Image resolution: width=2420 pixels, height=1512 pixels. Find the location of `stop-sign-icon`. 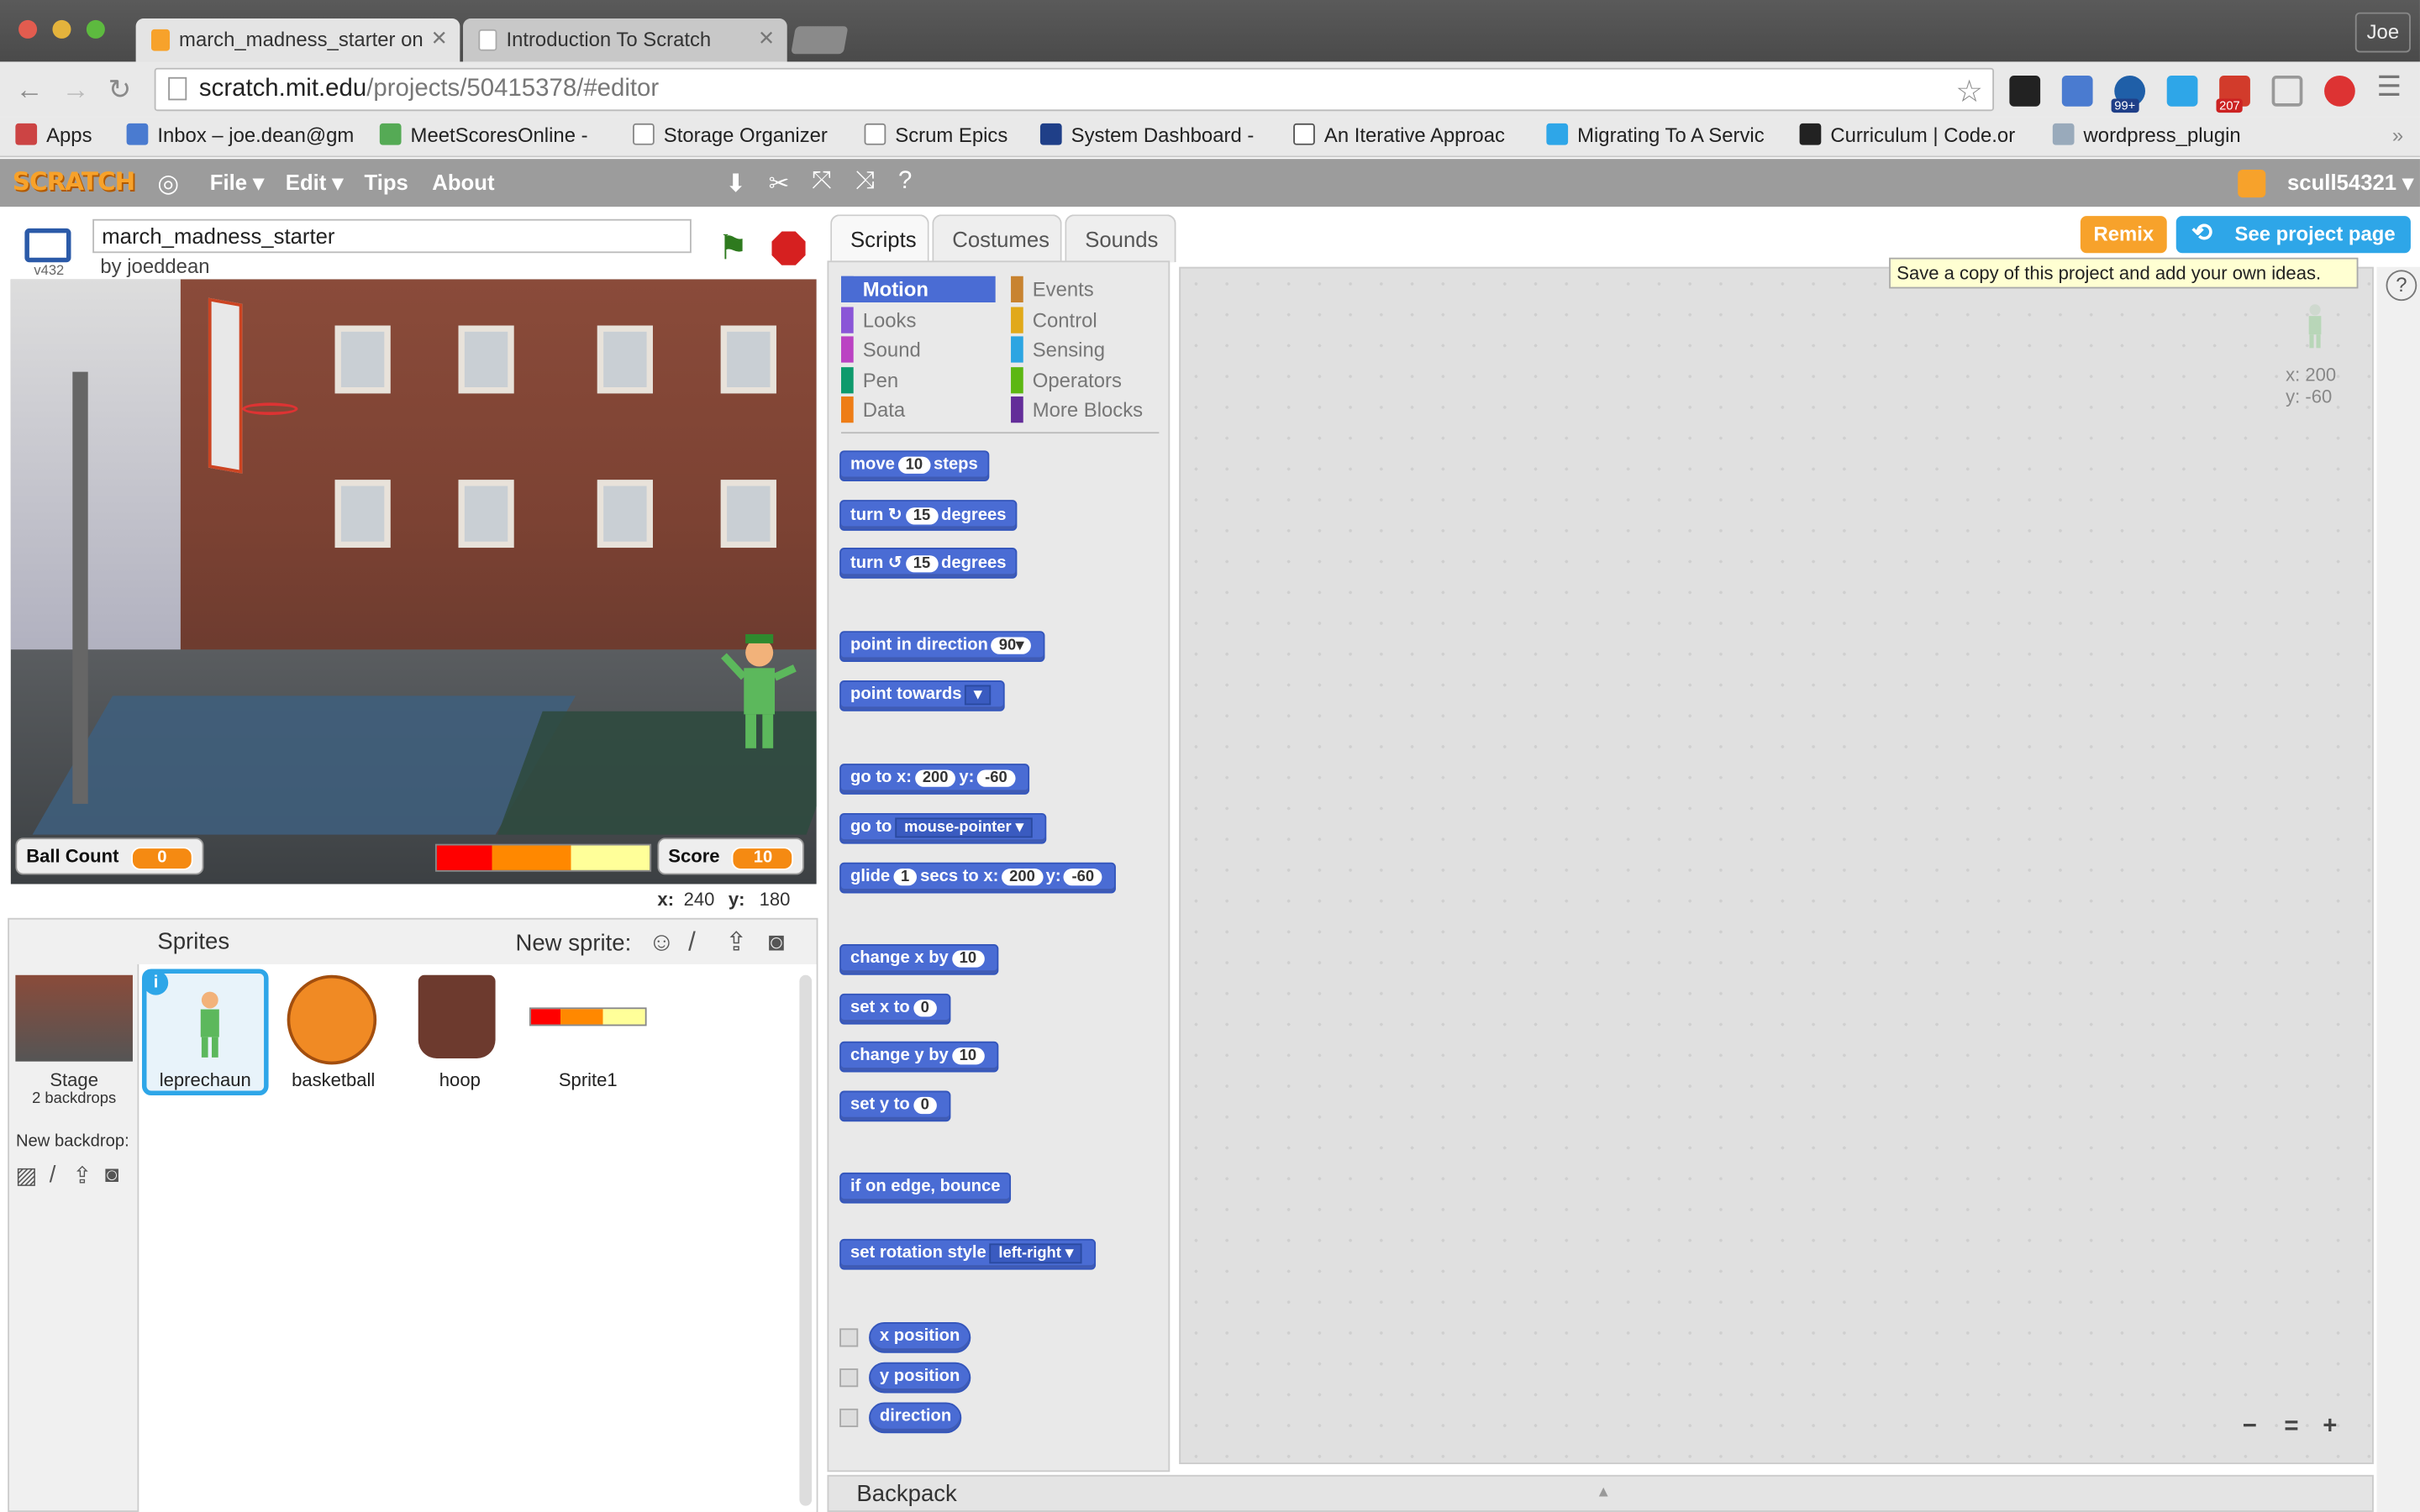

stop-sign-icon is located at coordinates (788, 248).